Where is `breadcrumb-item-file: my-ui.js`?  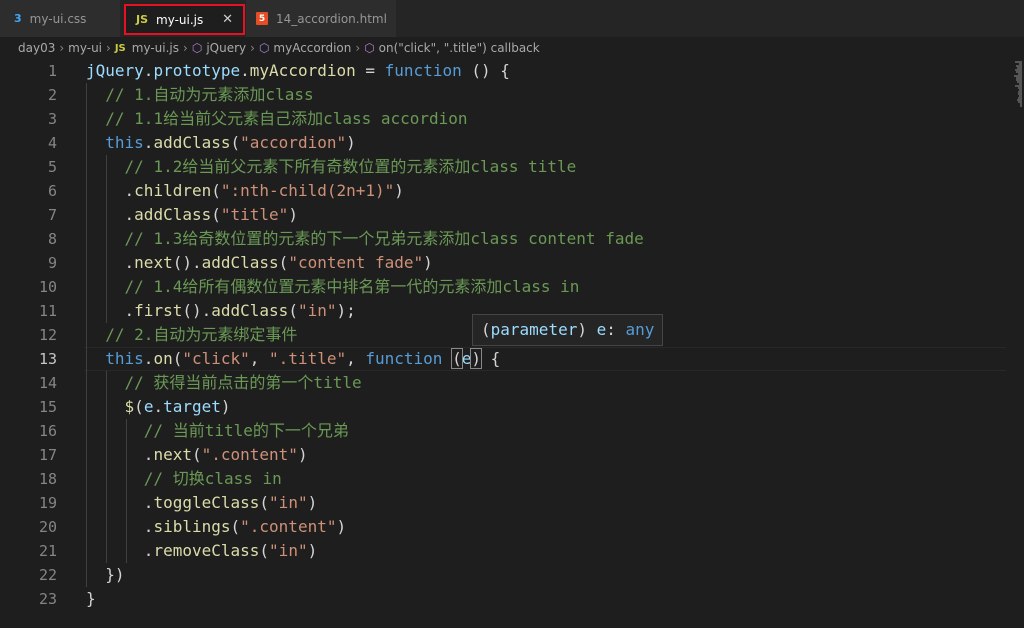
breadcrumb-item-file: my-ui.js is located at coordinates (155, 48).